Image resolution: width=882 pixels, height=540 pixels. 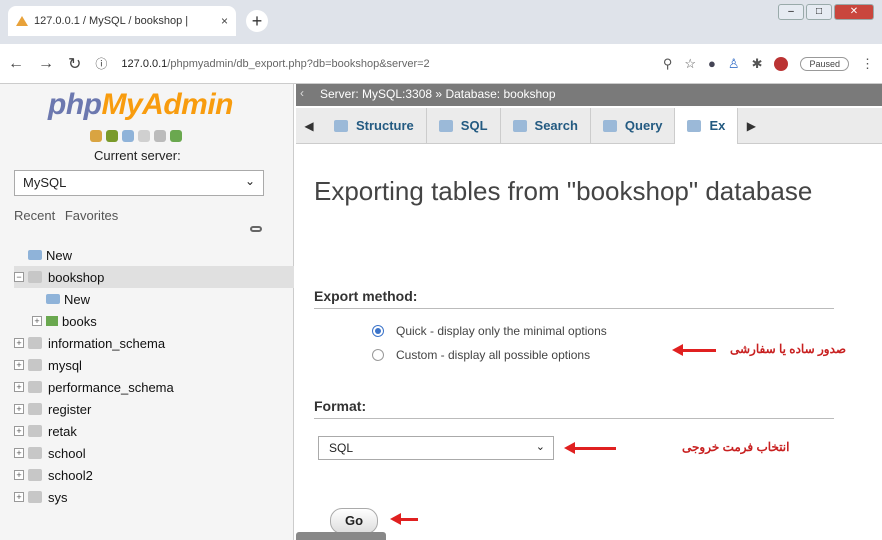 I want to click on docs-icon, so click(x=144, y=136).